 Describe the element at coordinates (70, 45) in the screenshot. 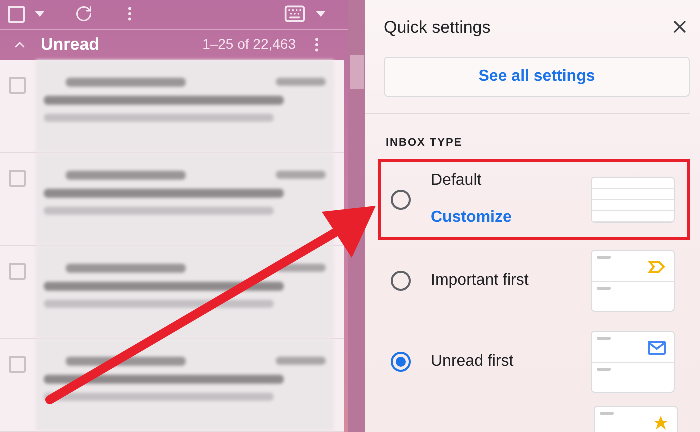

I see `section-title: Unread` at that location.